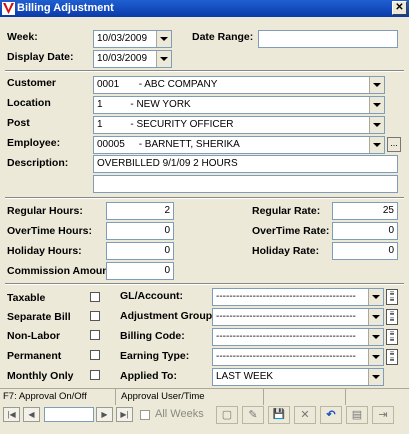 This screenshot has width=409, height=434. I want to click on gl-account-label: GL/Account:, so click(151, 296).